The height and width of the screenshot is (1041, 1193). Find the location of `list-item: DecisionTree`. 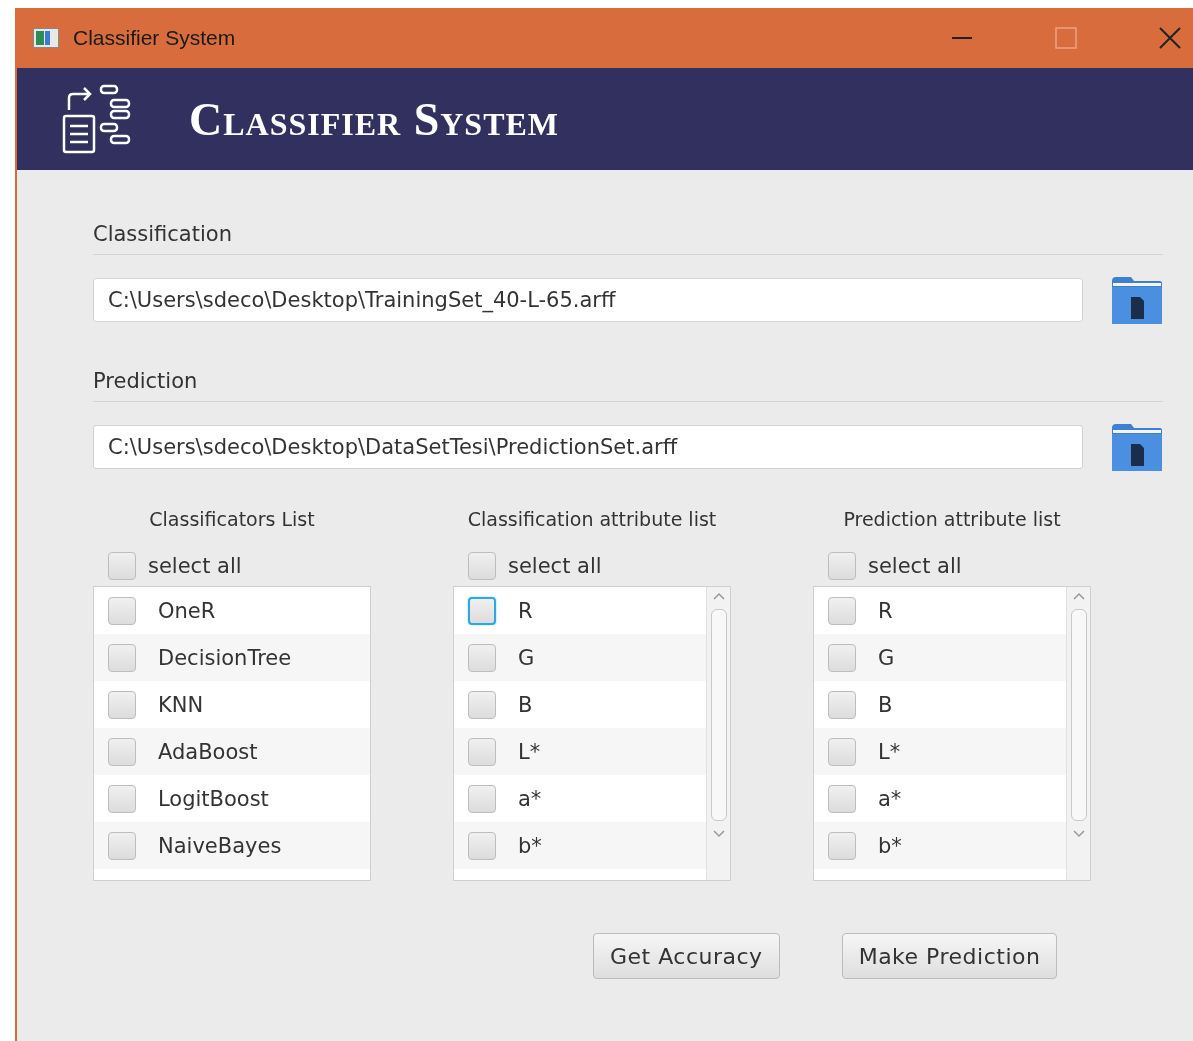

list-item: DecisionTree is located at coordinates (232, 657).